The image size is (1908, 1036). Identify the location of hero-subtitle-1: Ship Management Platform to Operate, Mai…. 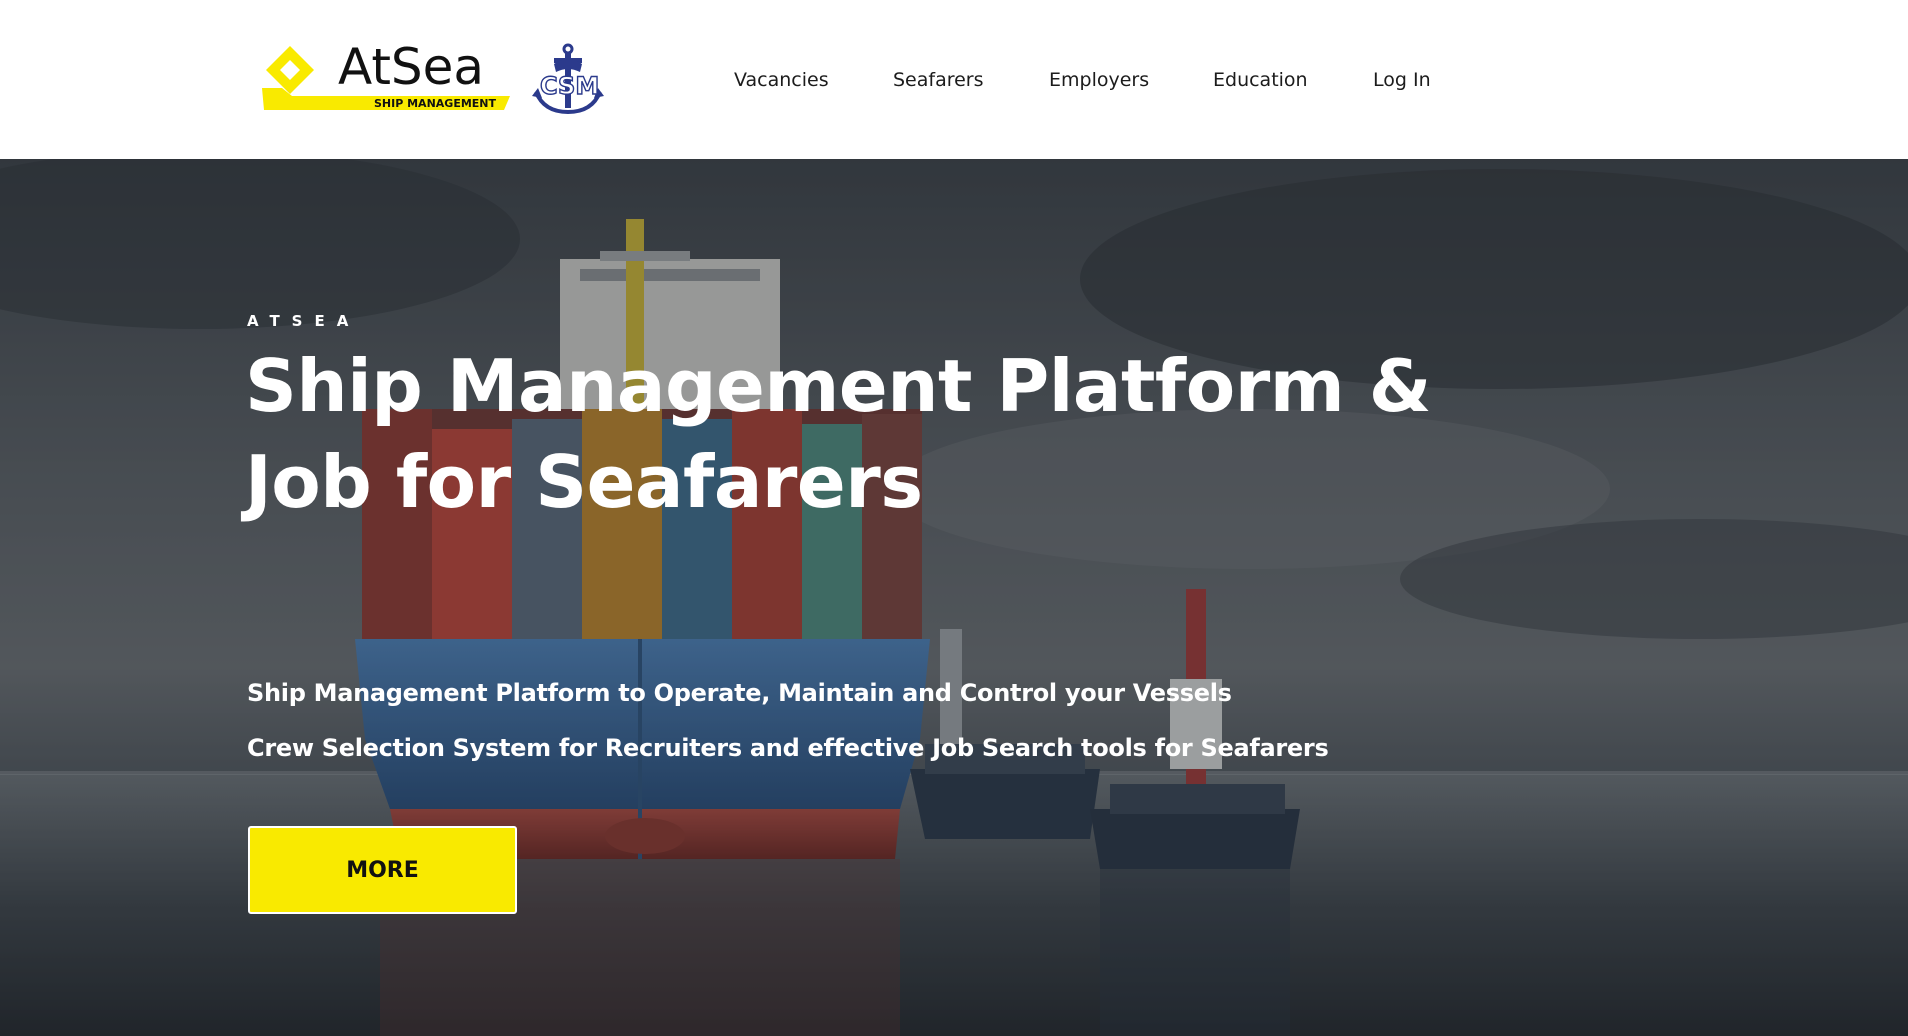
(739, 693).